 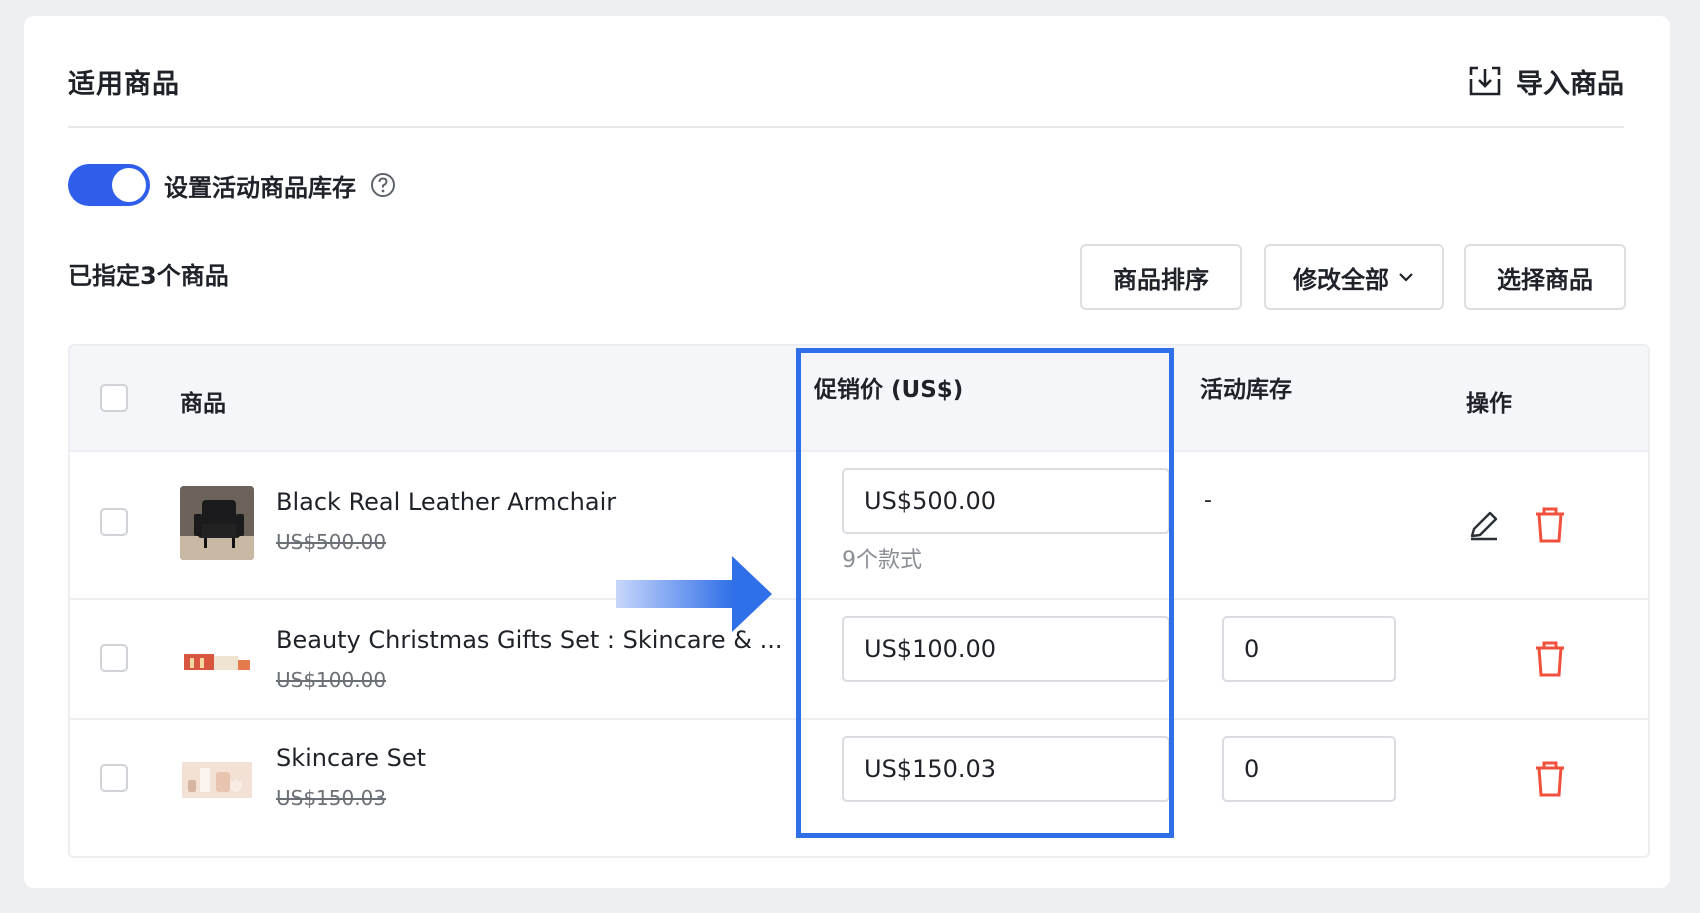 What do you see at coordinates (1006, 501) in the screenshot?
I see `promo-price-input: US$500.00` at bounding box center [1006, 501].